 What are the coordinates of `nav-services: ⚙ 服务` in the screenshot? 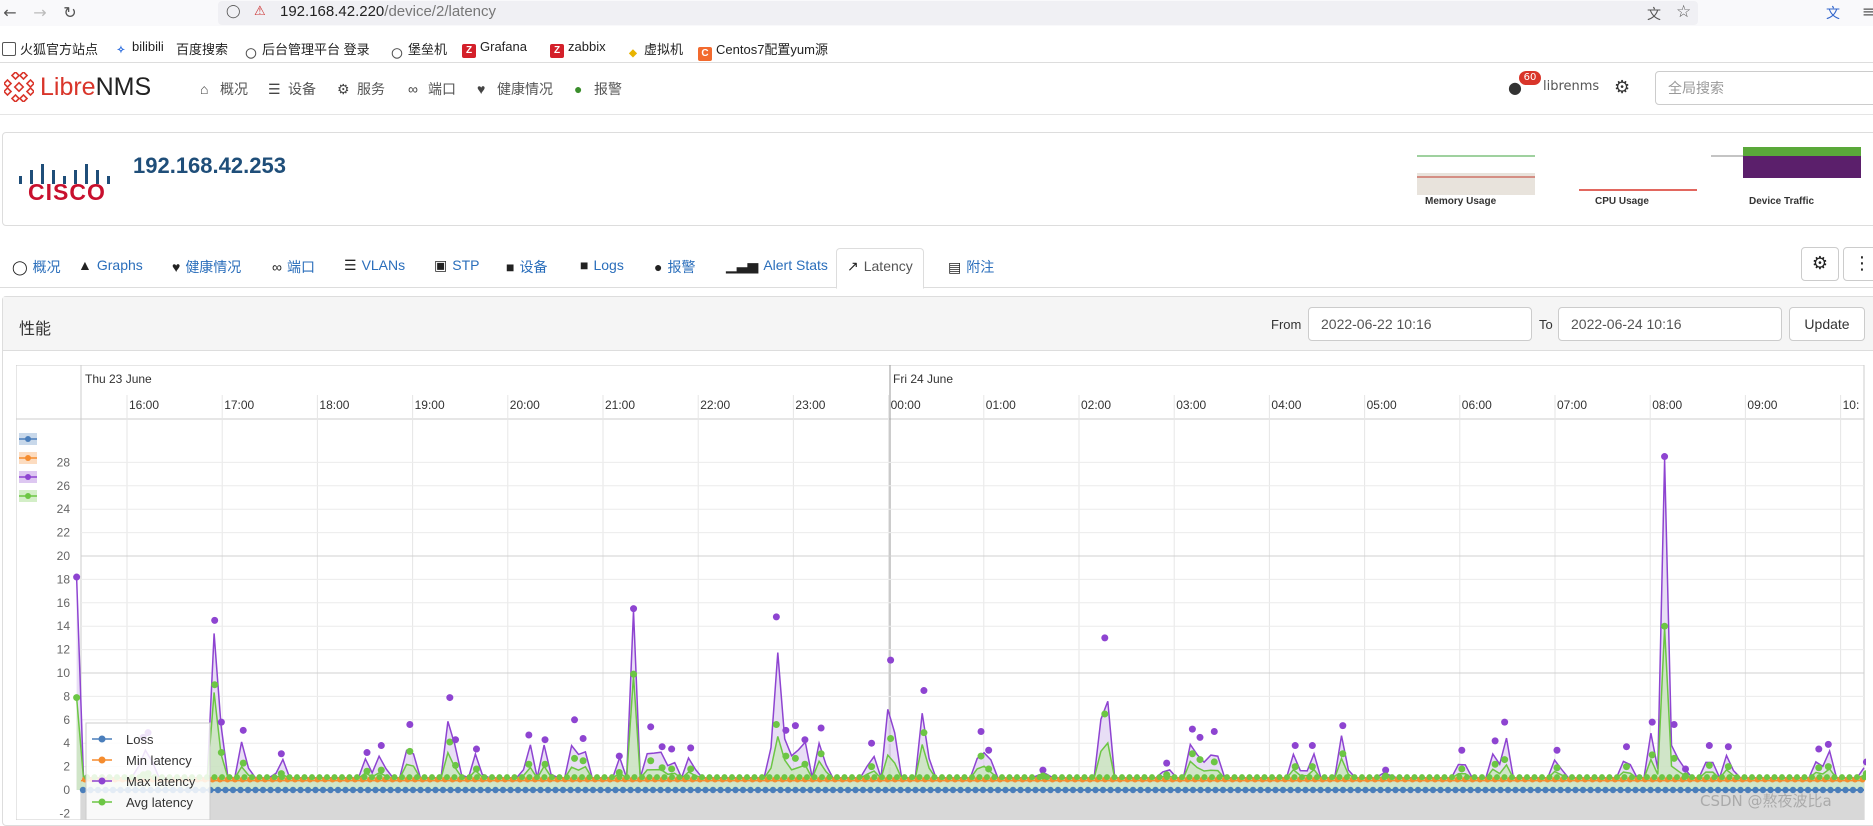 It's located at (361, 89).